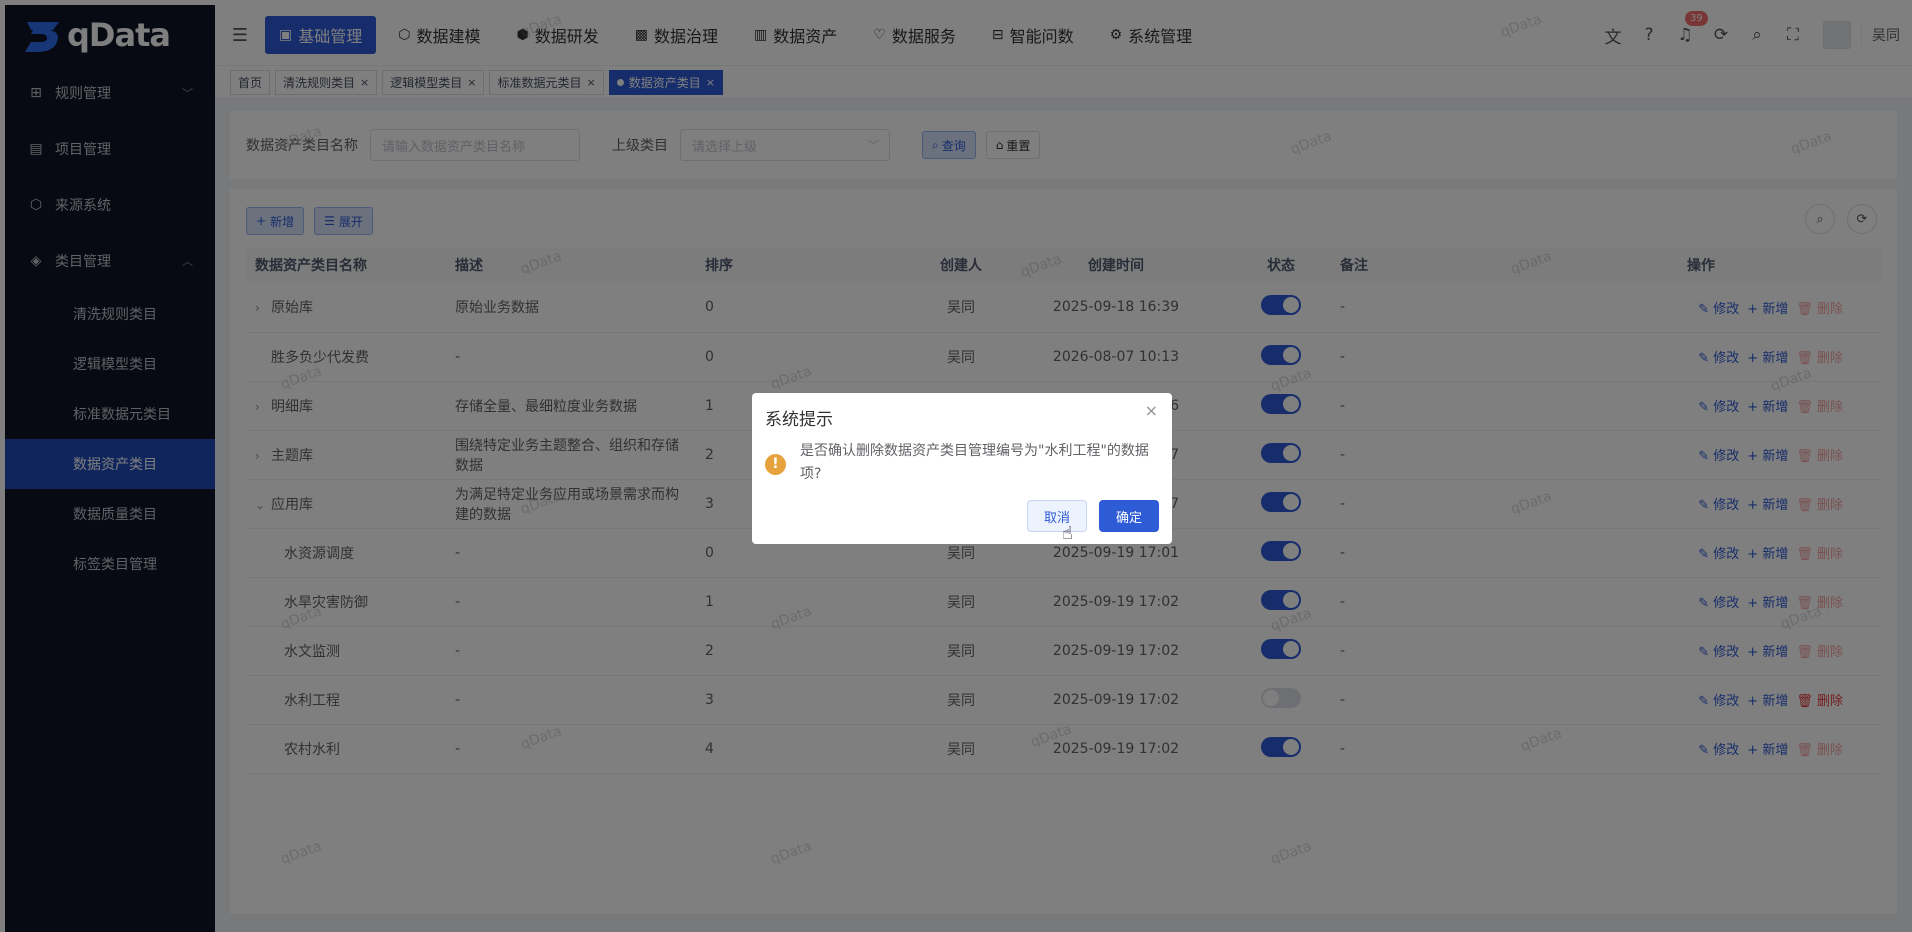  What do you see at coordinates (974, 462) in the screenshot?
I see `dialog-message: 是否确认删除数据资产类目管理编号为"水利工程"的数据项?` at bounding box center [974, 462].